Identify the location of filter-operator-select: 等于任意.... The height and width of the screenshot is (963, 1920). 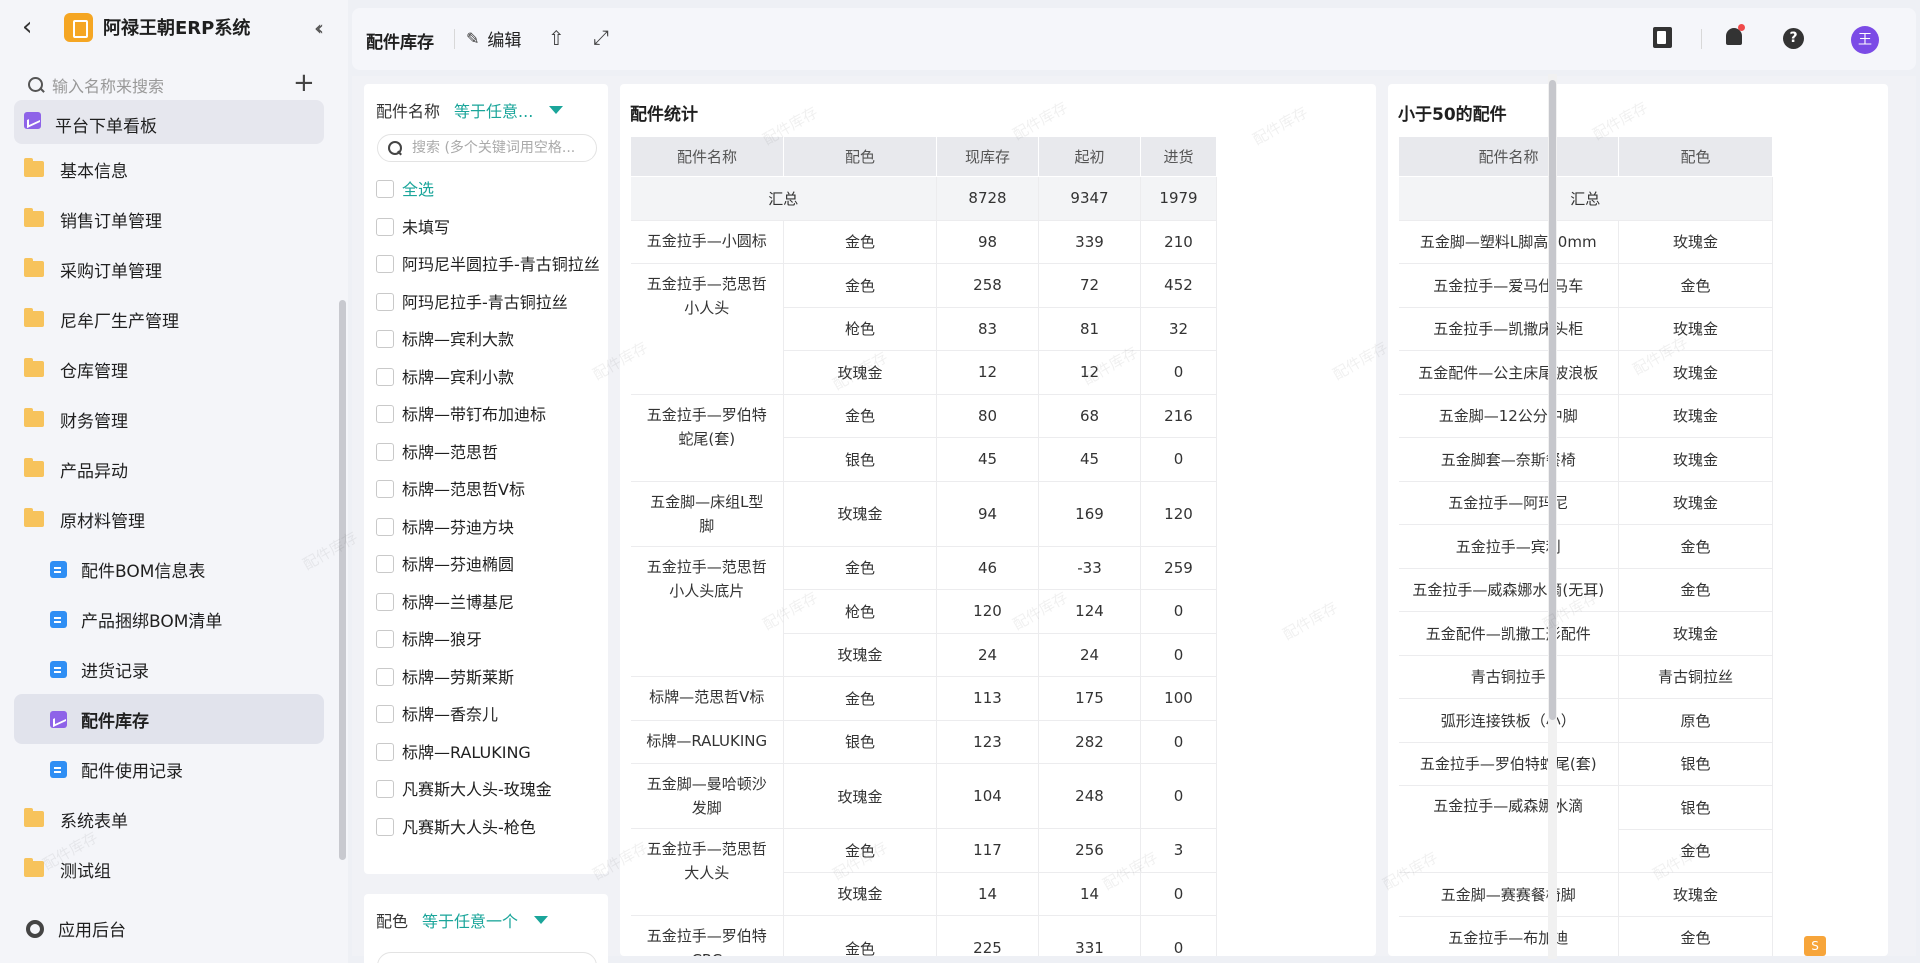
(493, 110).